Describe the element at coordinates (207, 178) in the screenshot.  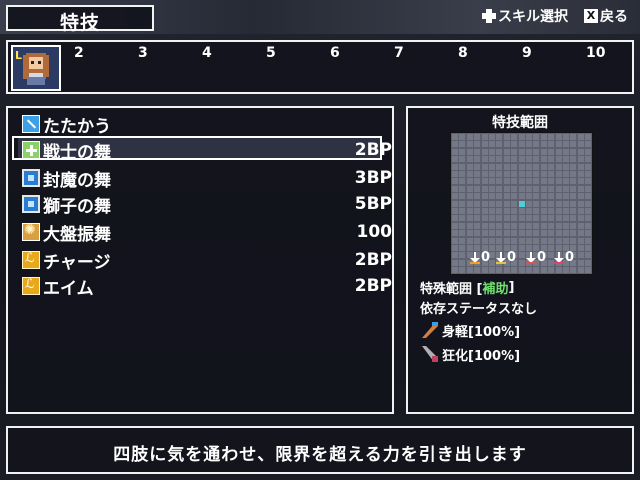
I see `skill-row: 封魔の舞 3BP` at that location.